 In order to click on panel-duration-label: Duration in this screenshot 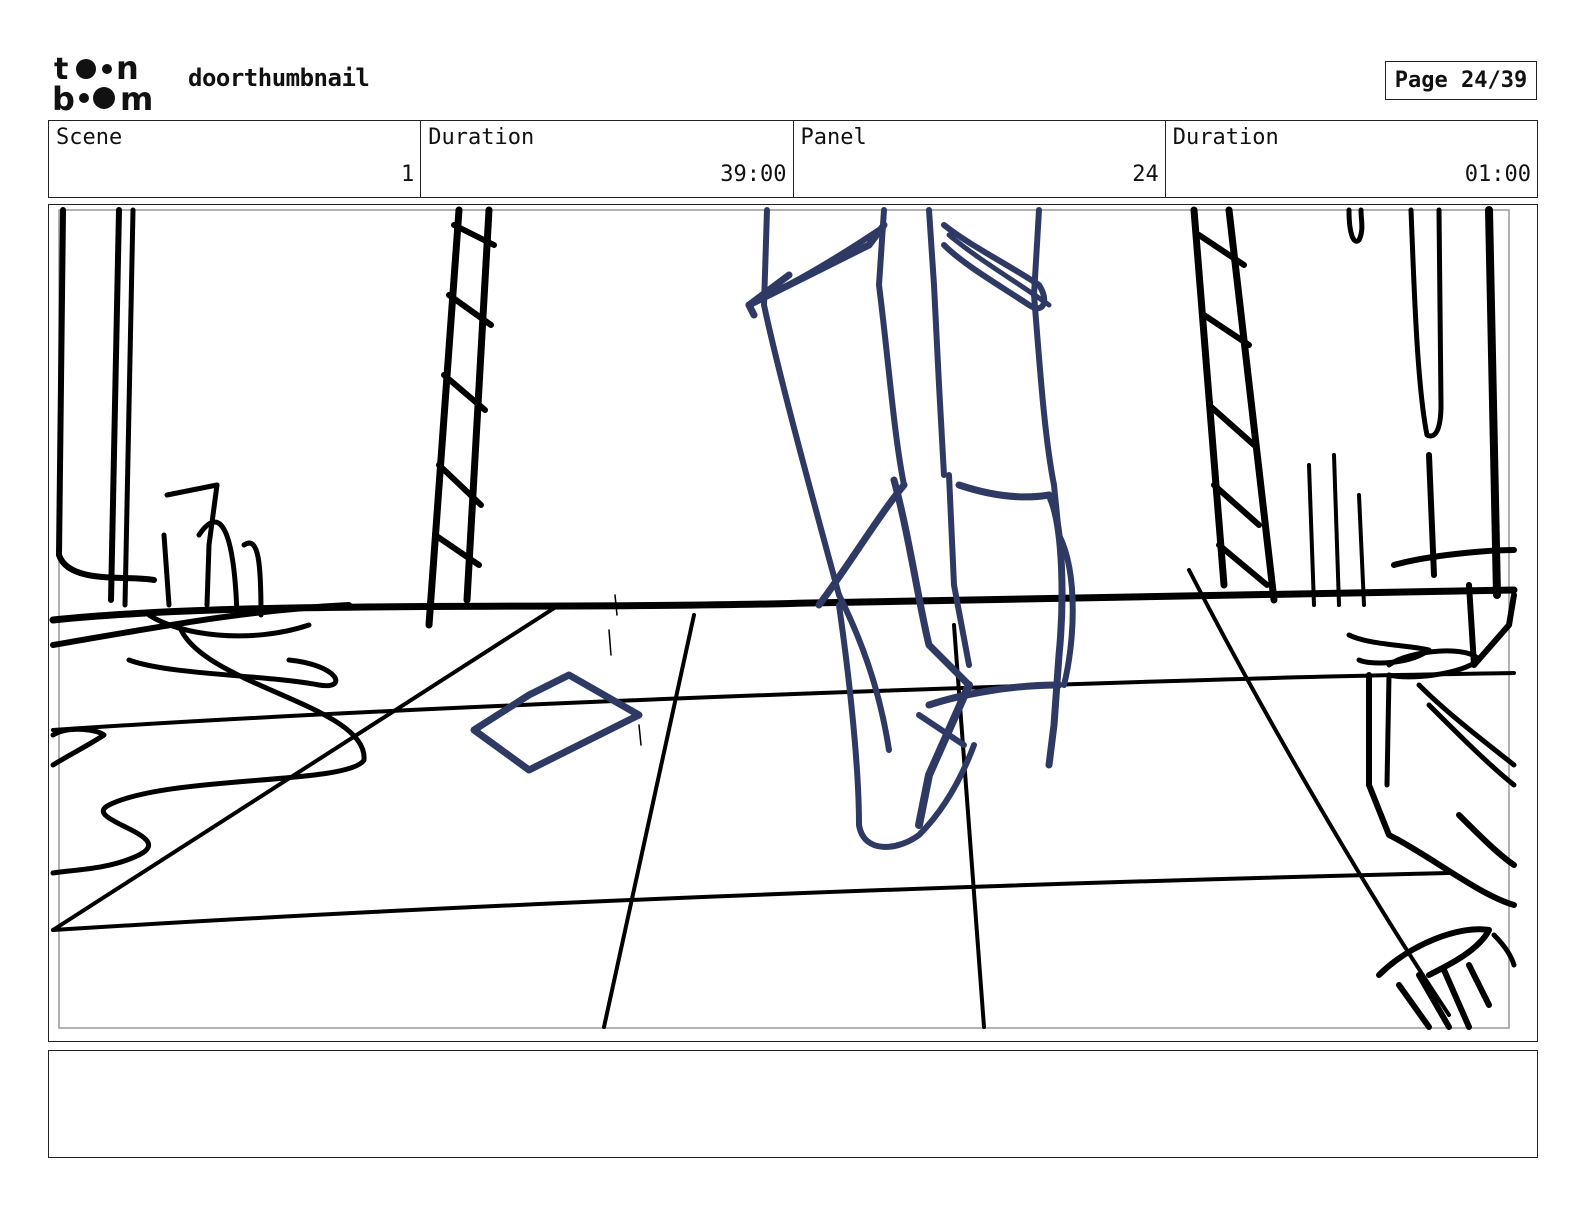, I will do `click(1225, 137)`.